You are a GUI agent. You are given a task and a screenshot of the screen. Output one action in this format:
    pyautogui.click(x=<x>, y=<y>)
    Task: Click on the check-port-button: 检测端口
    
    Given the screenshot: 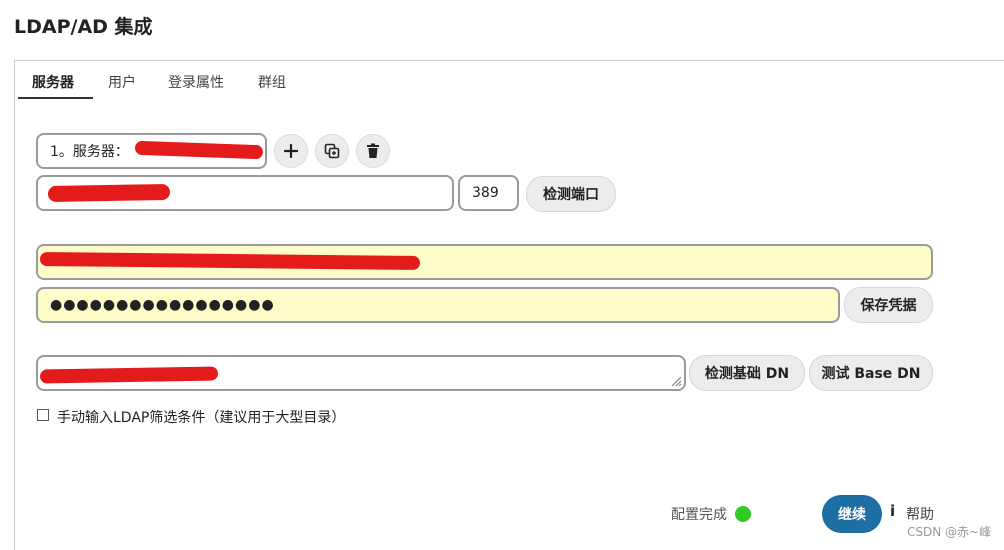 What is the action you would take?
    pyautogui.click(x=571, y=194)
    